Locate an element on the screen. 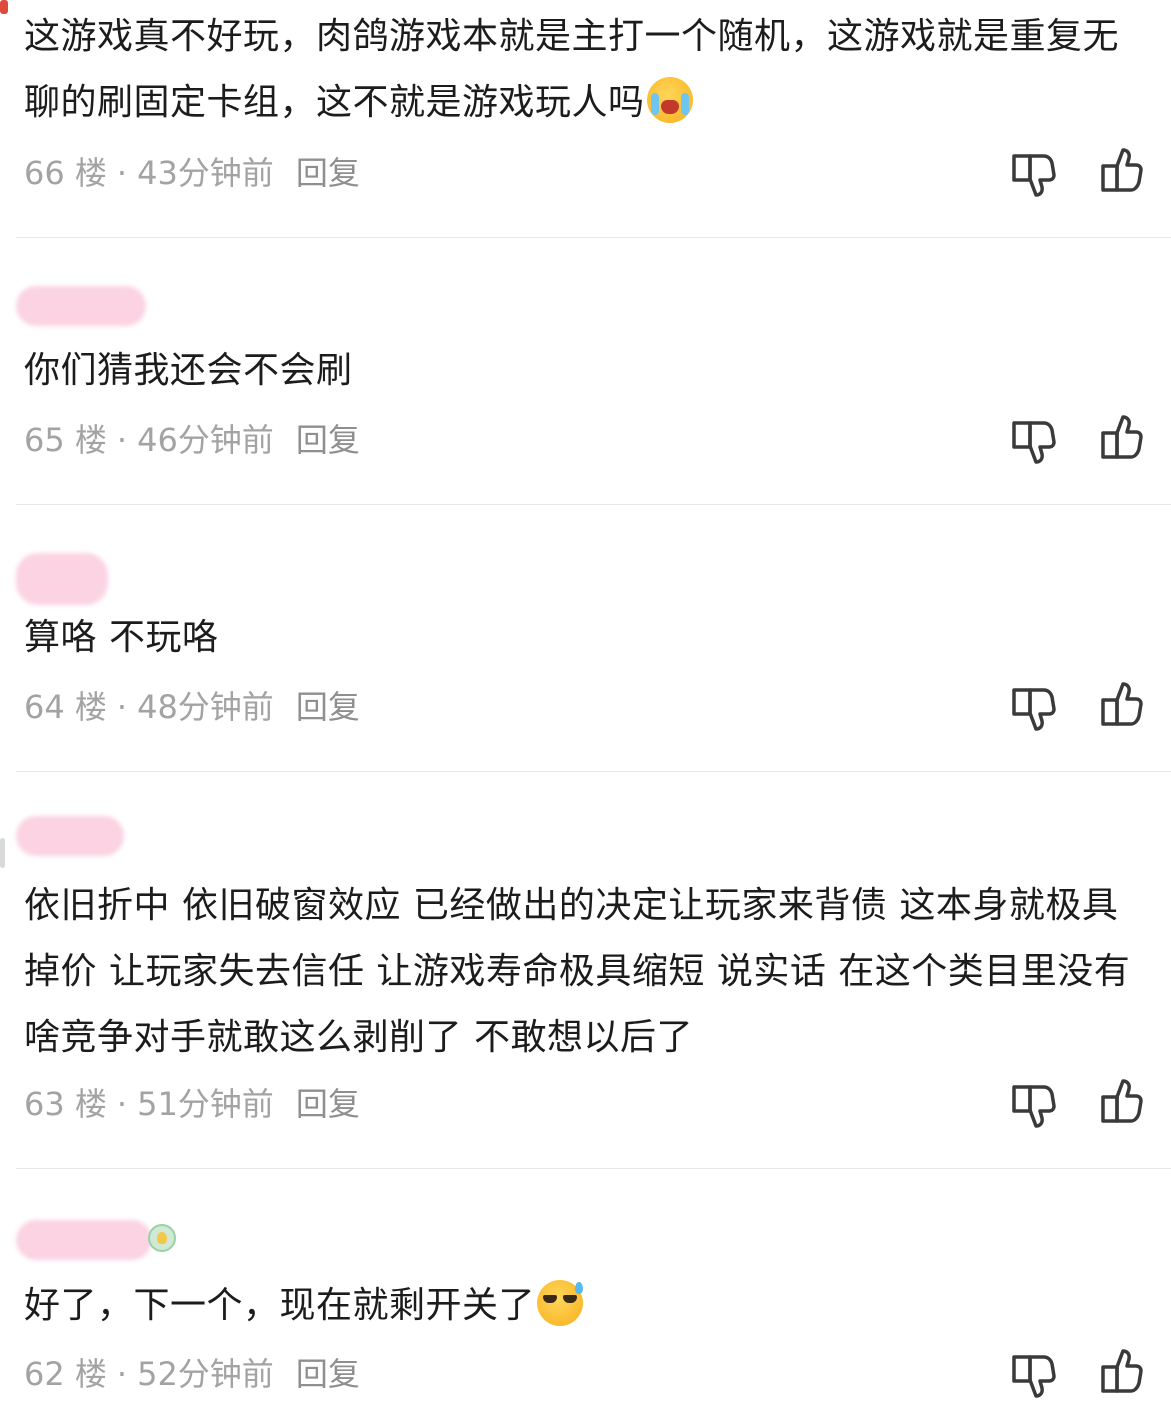  floor-number: 65 楼 is located at coordinates (65, 440).